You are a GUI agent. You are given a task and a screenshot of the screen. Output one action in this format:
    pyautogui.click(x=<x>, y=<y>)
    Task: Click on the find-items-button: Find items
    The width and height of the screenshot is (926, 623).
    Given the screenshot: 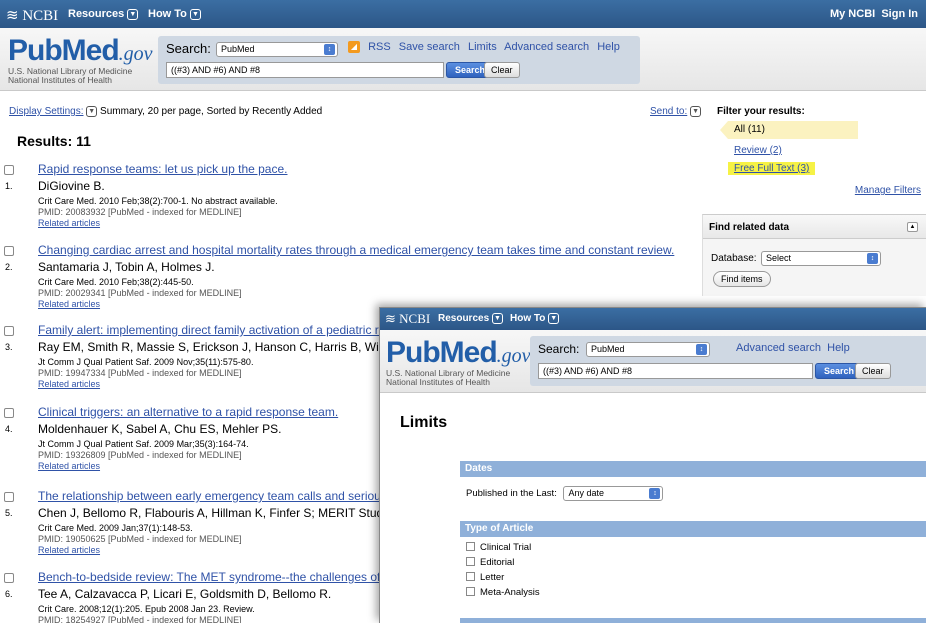 What is the action you would take?
    pyautogui.click(x=742, y=279)
    